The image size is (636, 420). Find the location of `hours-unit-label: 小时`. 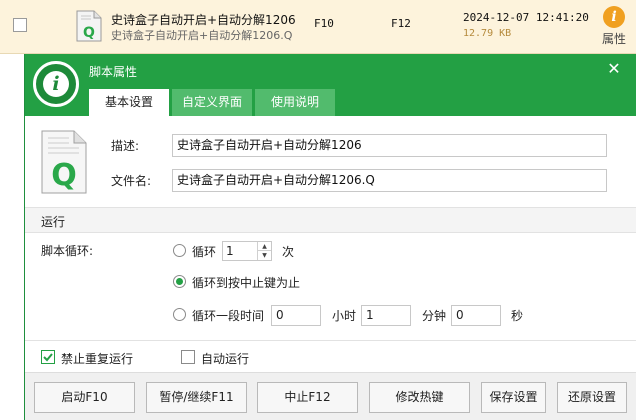

hours-unit-label: 小时 is located at coordinates (344, 316).